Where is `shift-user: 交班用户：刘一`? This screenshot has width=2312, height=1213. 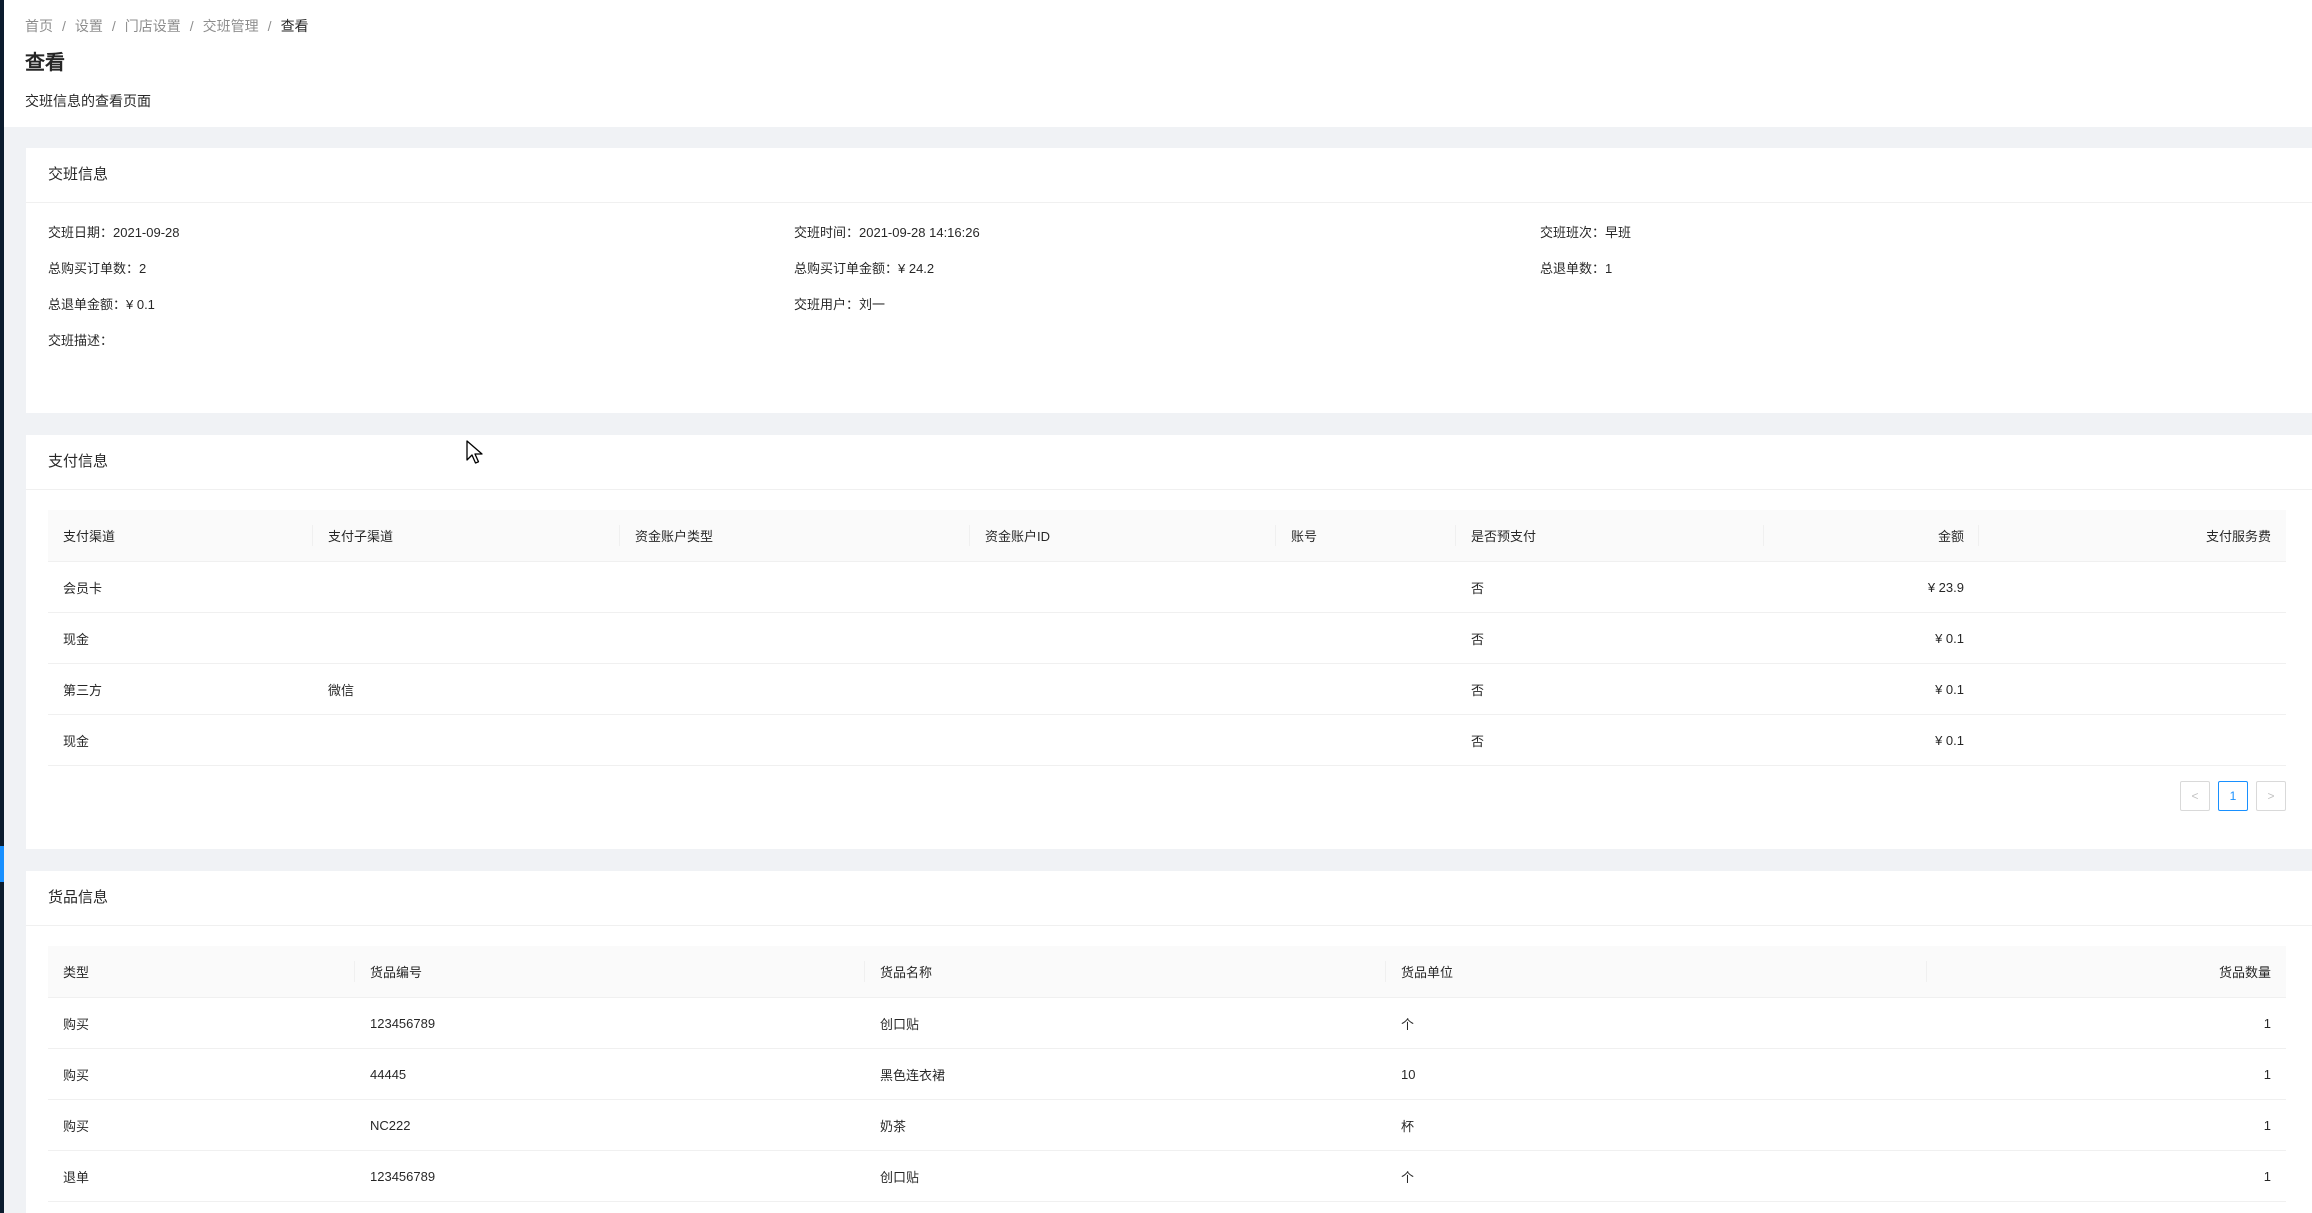
shift-user: 交班用户：刘一 is located at coordinates (840, 304).